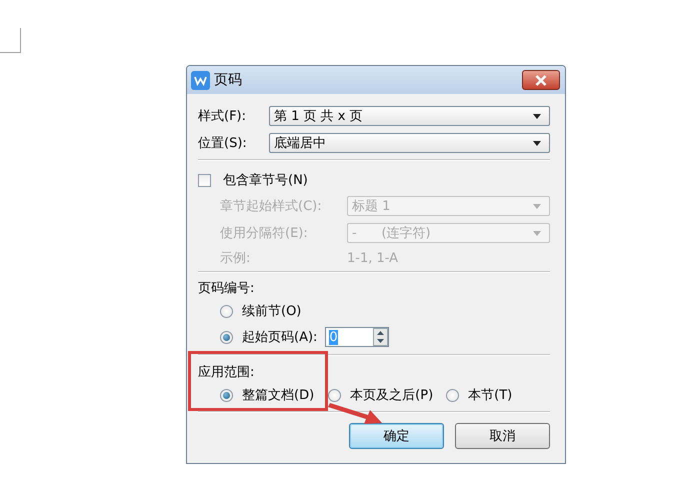 The height and width of the screenshot is (478, 673). I want to click on ok-button: 确定, so click(396, 436).